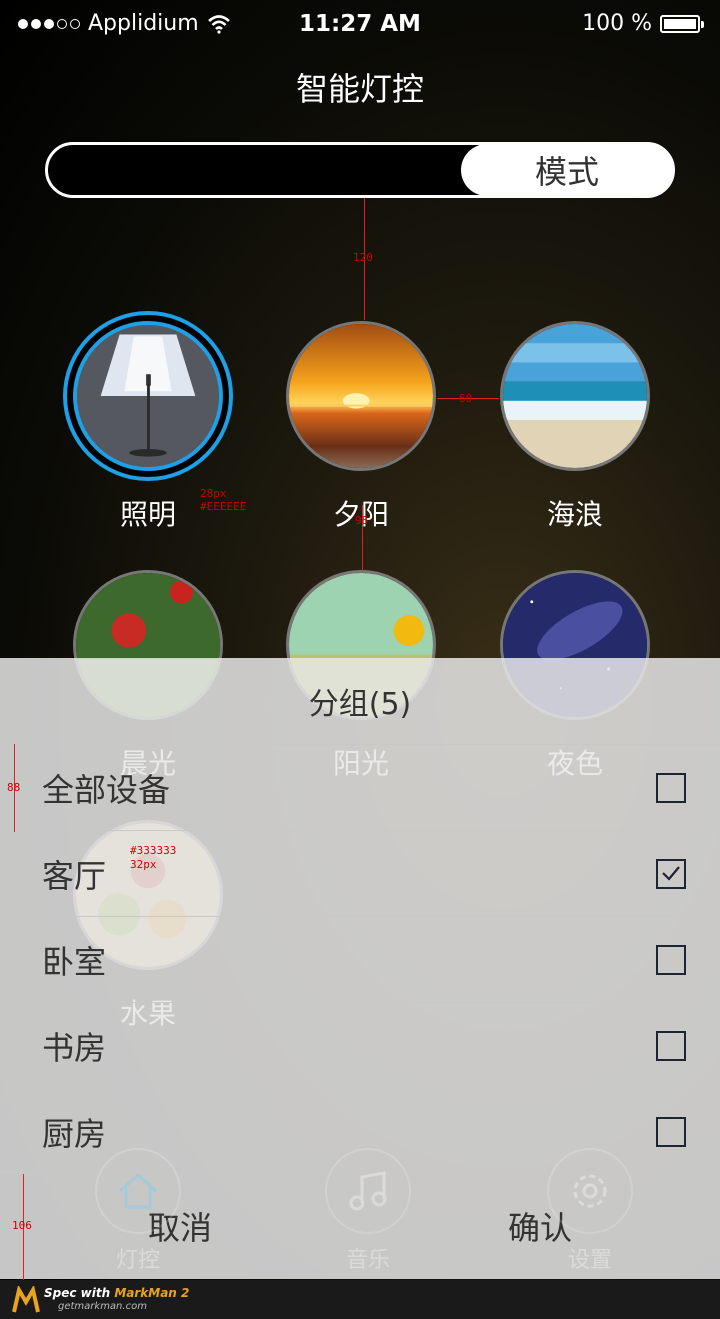 The height and width of the screenshot is (1319, 720). What do you see at coordinates (682, 23) in the screenshot?
I see `battery-icon` at bounding box center [682, 23].